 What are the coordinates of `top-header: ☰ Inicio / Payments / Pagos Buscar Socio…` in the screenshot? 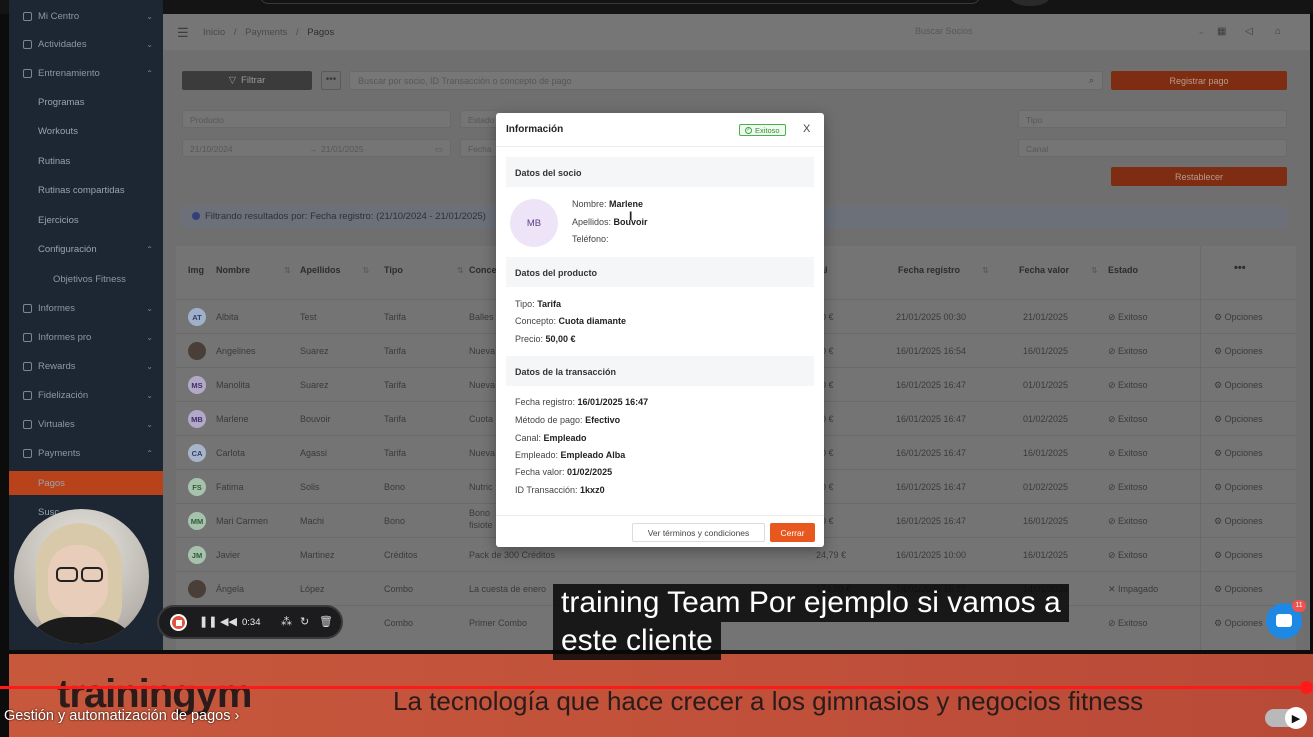 It's located at (736, 32).